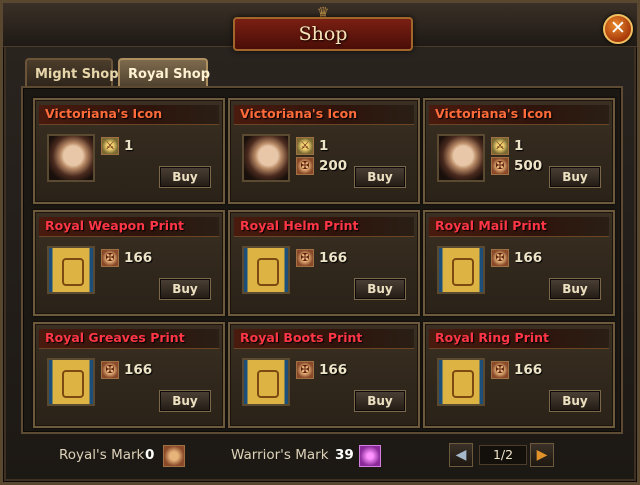 This screenshot has width=640, height=485. Describe the element at coordinates (503, 455) in the screenshot. I see `page-indicator: 1/2` at that location.